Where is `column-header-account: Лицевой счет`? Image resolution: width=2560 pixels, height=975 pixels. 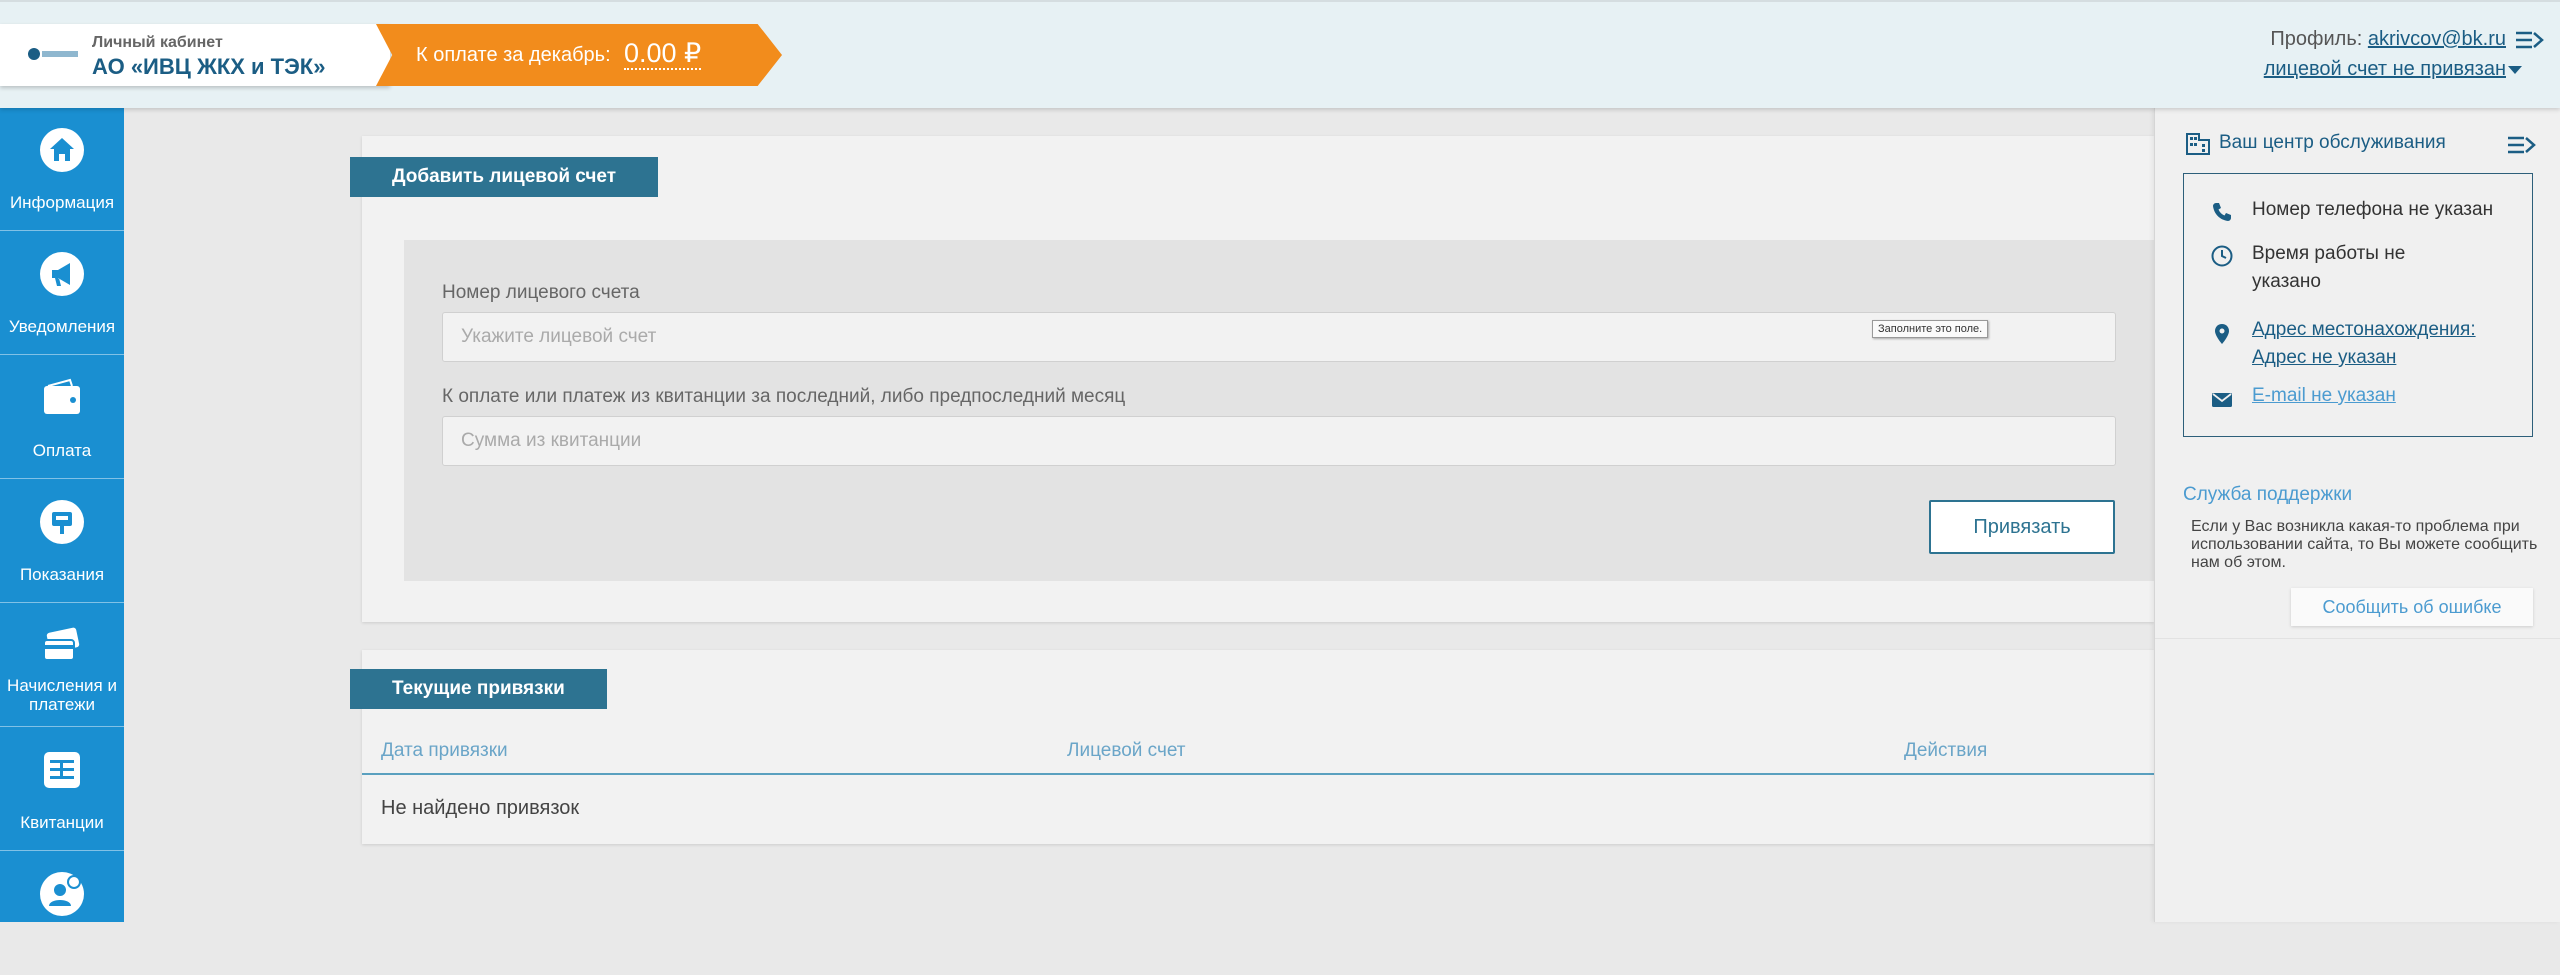
column-header-account: Лицевой счет is located at coordinates (1126, 751).